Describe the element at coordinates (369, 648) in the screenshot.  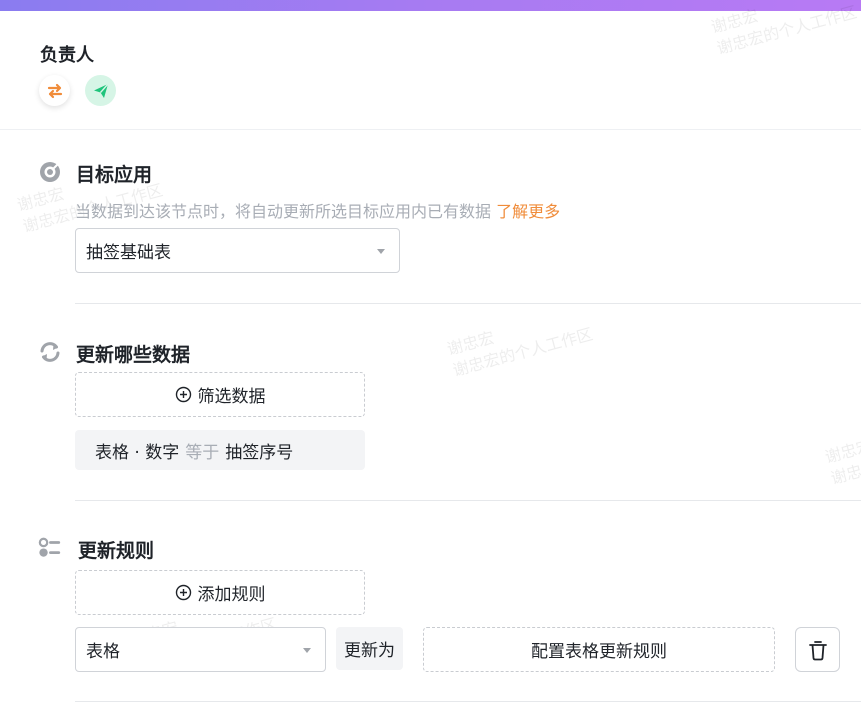
I see `update-to-label: 更新为` at that location.